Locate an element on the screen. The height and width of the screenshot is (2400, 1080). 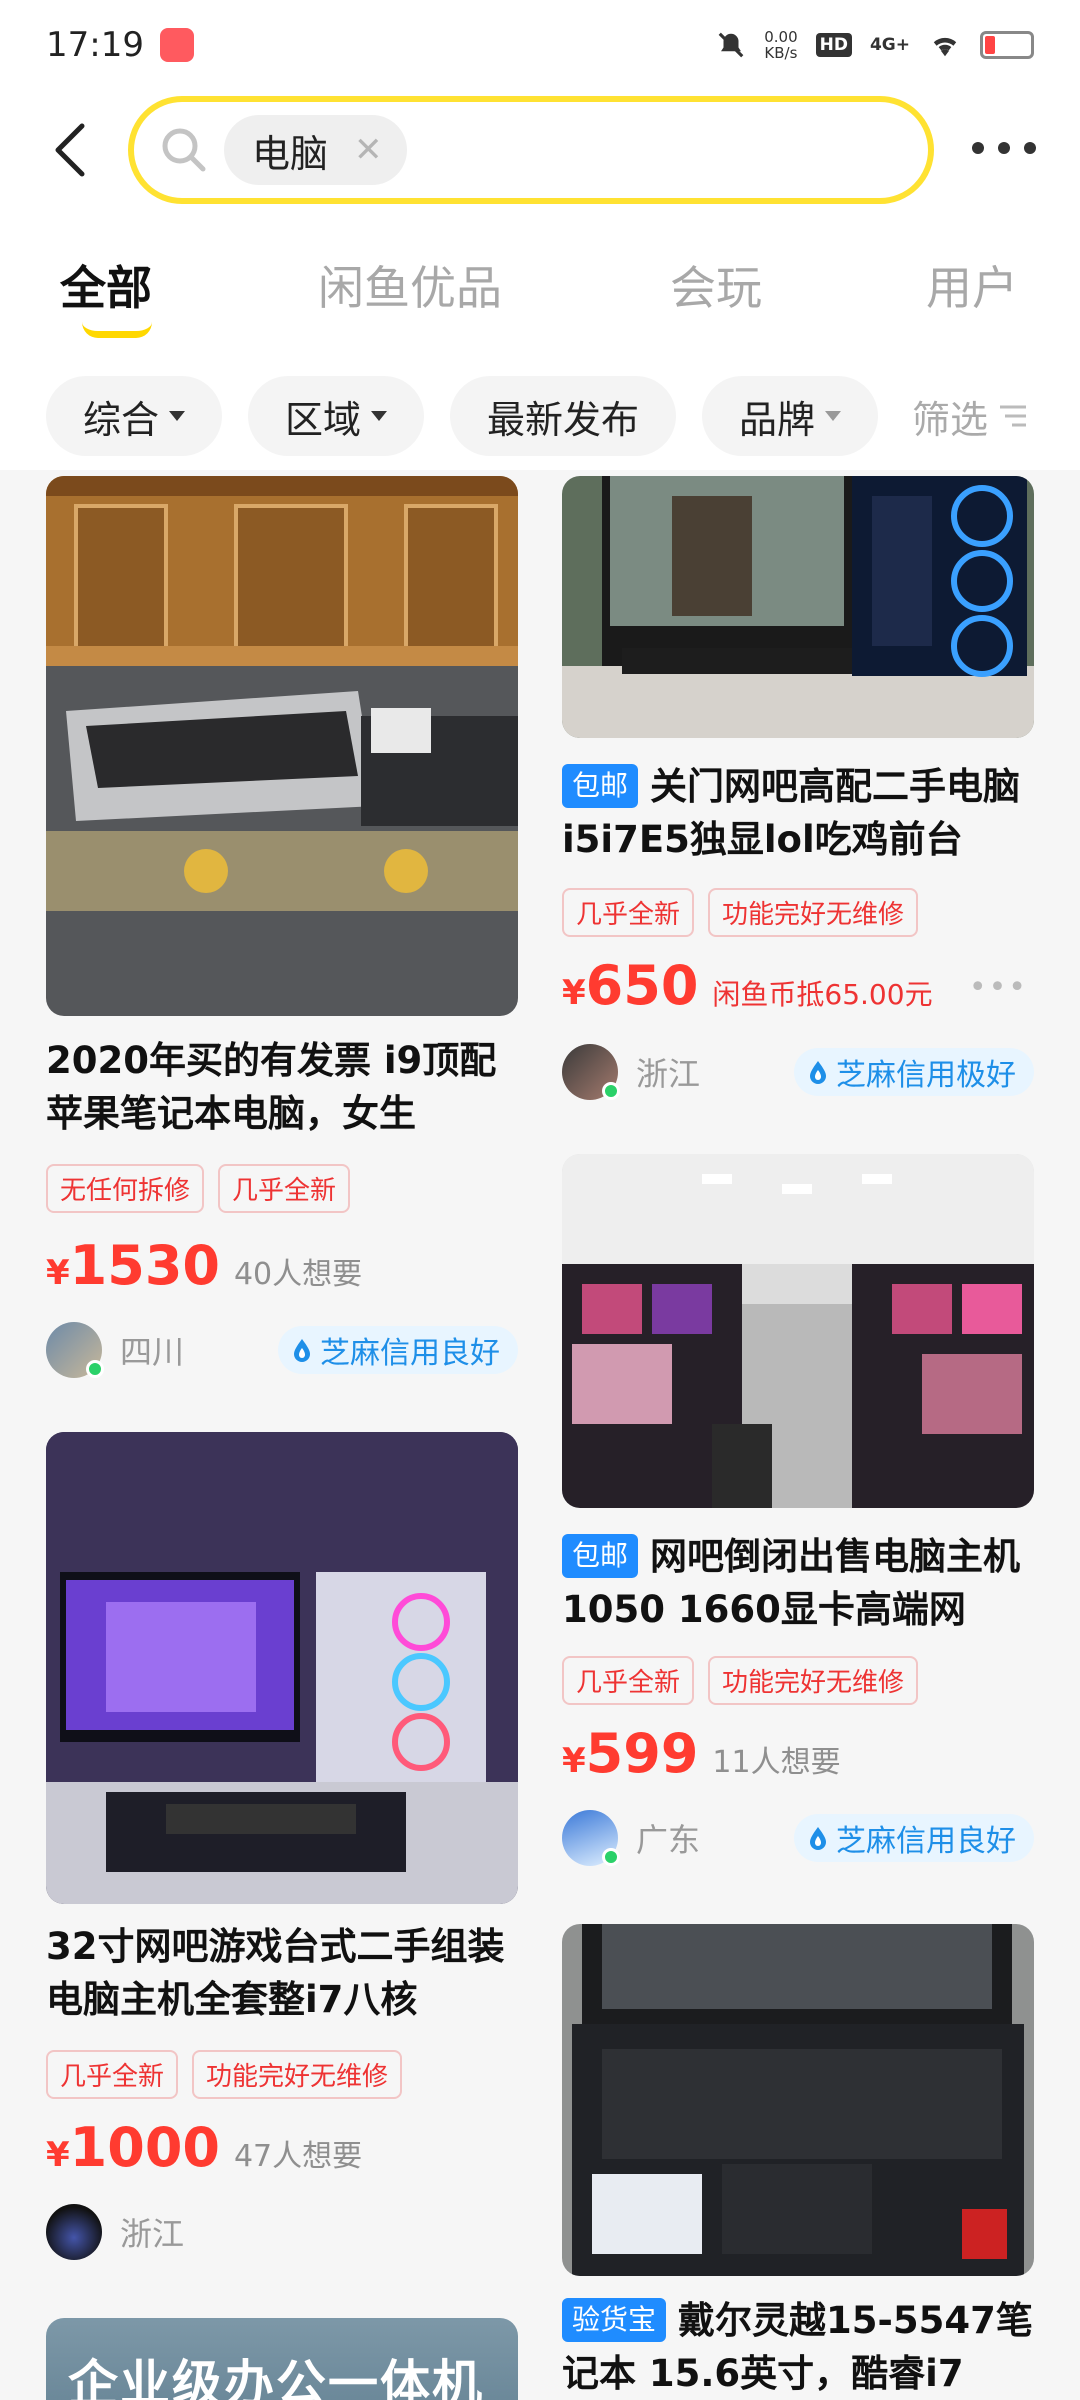
credit-text: 芝麻信用极好 is located at coordinates (926, 1075).